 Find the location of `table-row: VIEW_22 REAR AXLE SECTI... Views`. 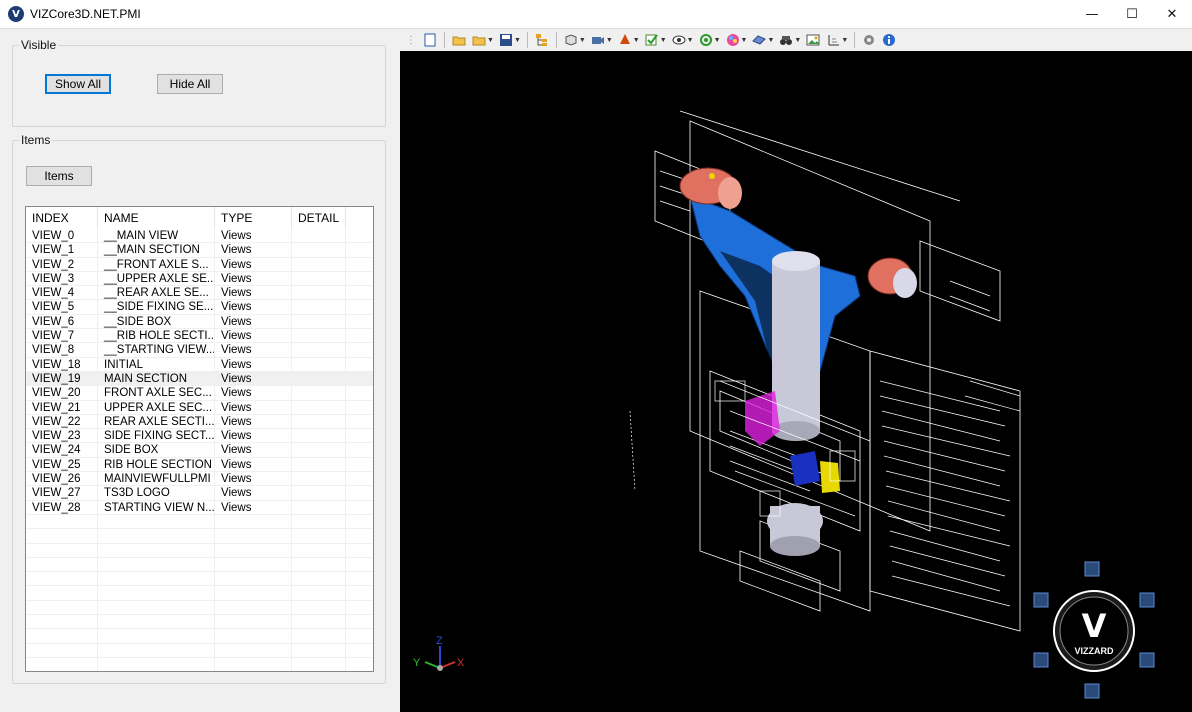

table-row: VIEW_22 REAR AXLE SECTI... Views is located at coordinates (199, 422).